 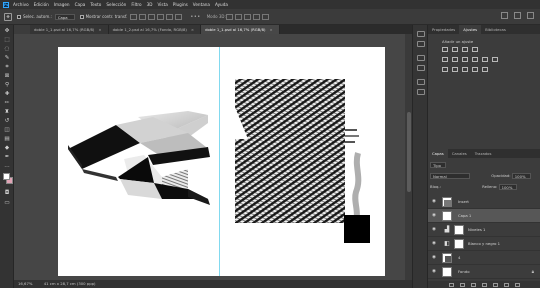 What do you see at coordinates (116, 4) in the screenshot?
I see `menu-seleccion: Selección` at bounding box center [116, 4].